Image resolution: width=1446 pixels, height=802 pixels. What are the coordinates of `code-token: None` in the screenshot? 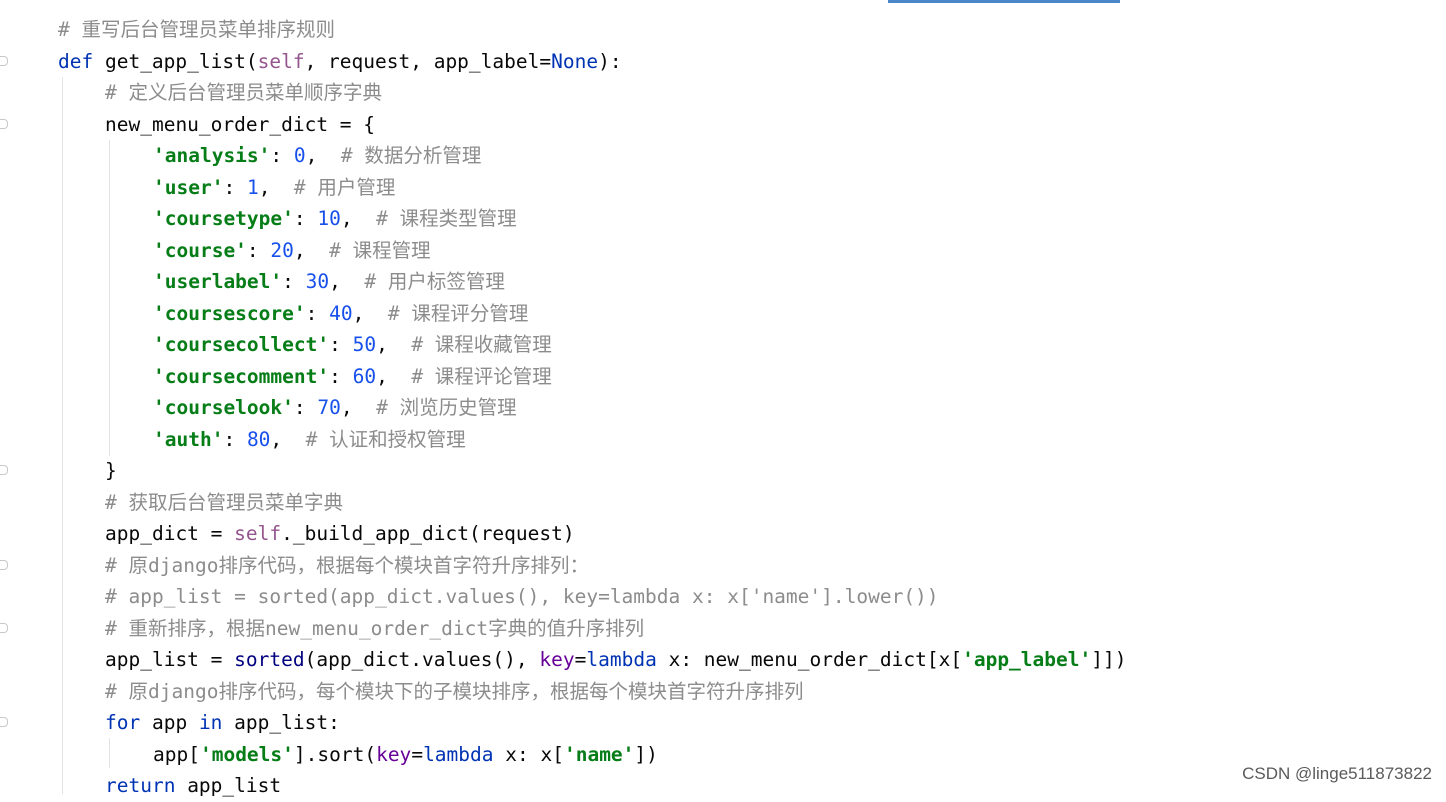 It's located at (575, 61).